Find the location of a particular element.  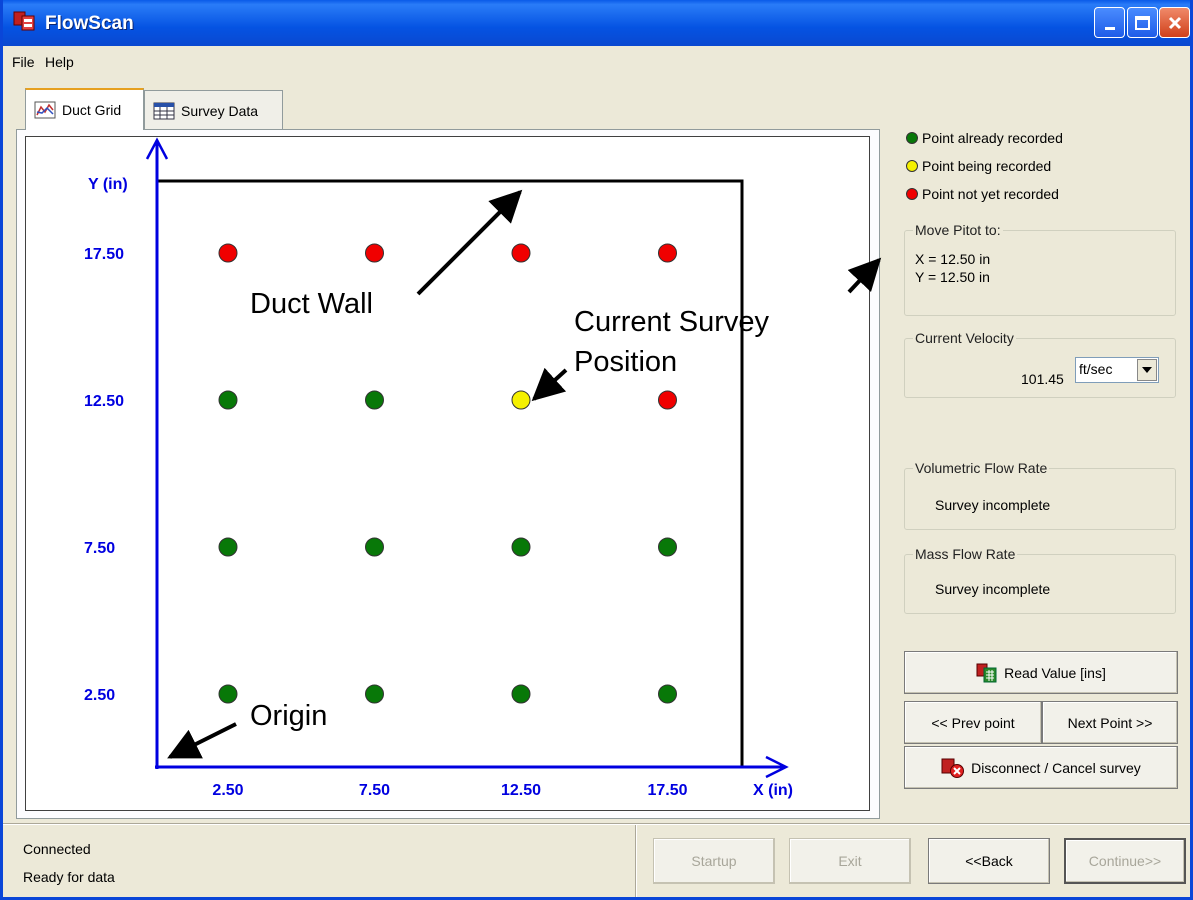

tab-duct-grid: Duct Grid is located at coordinates (84, 109).